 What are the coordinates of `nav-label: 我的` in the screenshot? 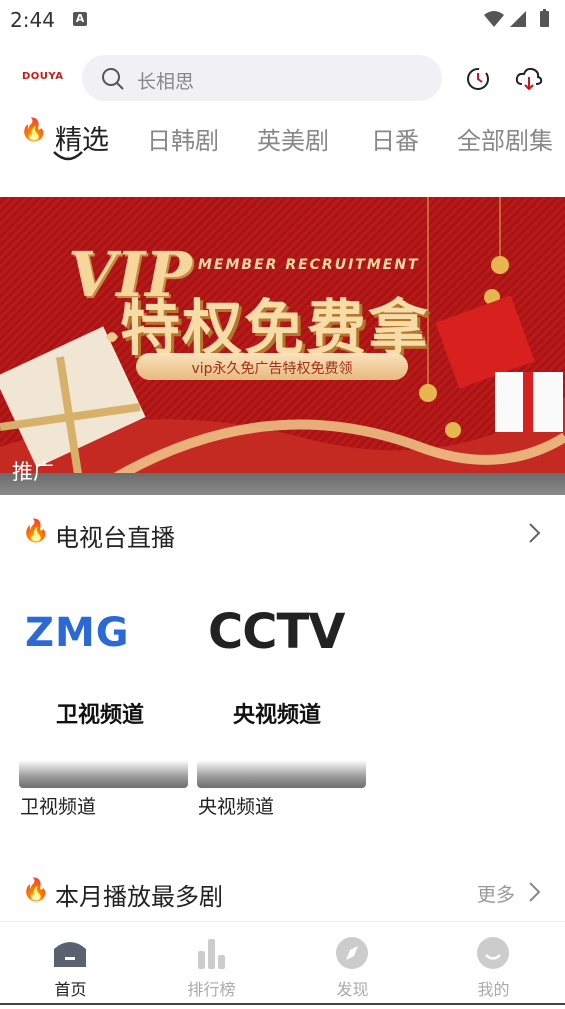 It's located at (493, 989).